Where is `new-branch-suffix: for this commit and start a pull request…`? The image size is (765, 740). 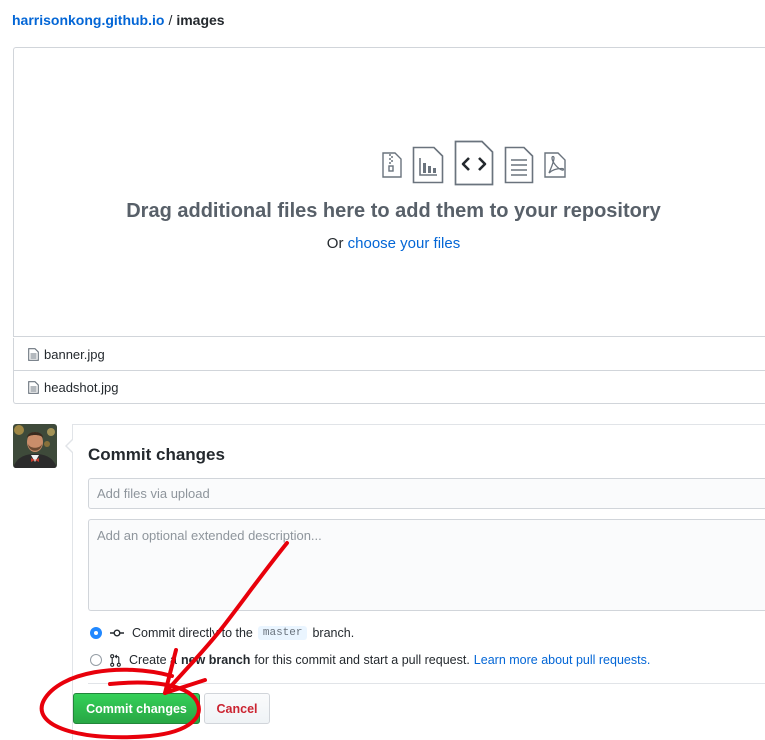
new-branch-suffix: for this commit and start a pull request… is located at coordinates (362, 660).